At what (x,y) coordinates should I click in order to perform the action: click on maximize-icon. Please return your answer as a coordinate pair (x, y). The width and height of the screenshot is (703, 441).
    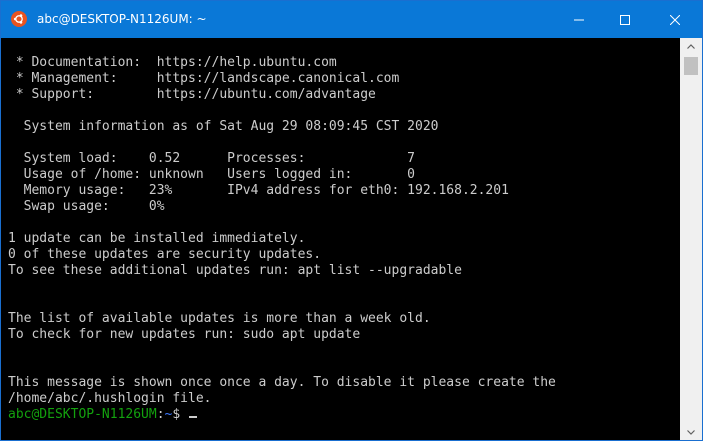
    Looking at the image, I should click on (625, 19).